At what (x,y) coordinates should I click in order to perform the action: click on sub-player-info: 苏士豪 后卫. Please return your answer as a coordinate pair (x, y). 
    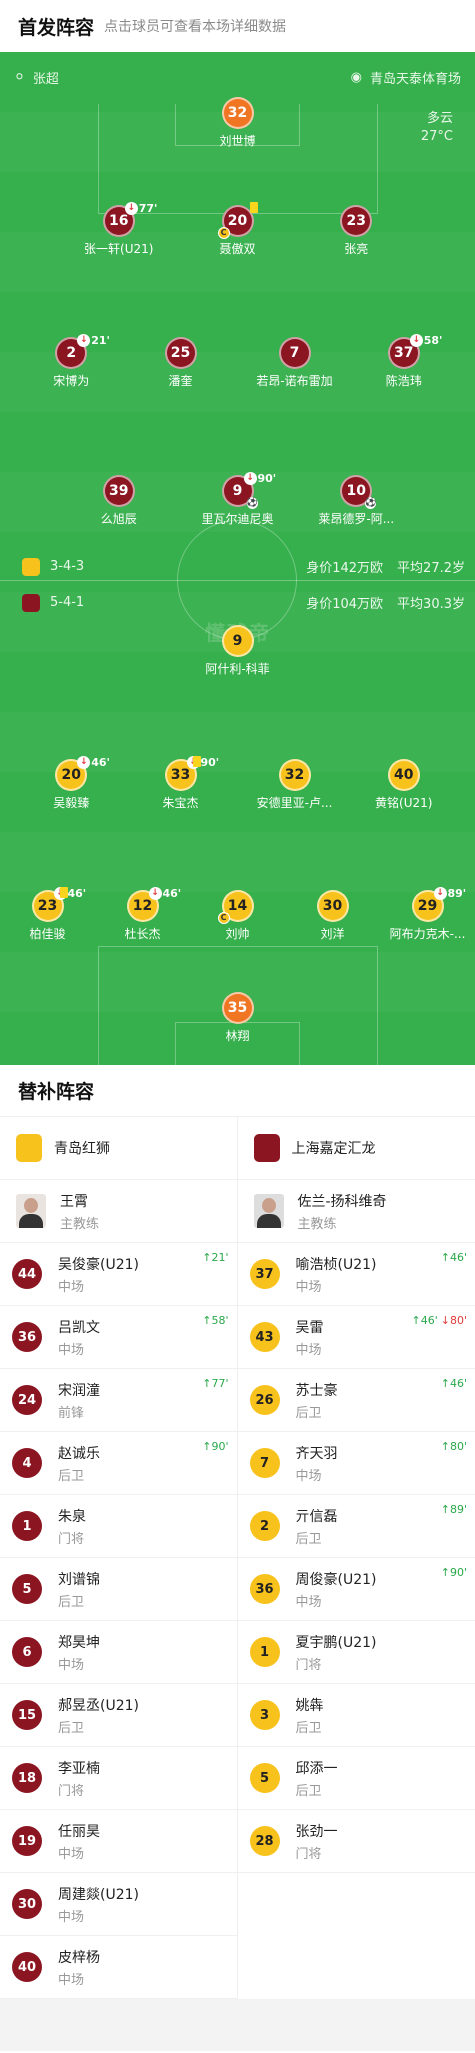
    Looking at the image, I should click on (317, 1400).